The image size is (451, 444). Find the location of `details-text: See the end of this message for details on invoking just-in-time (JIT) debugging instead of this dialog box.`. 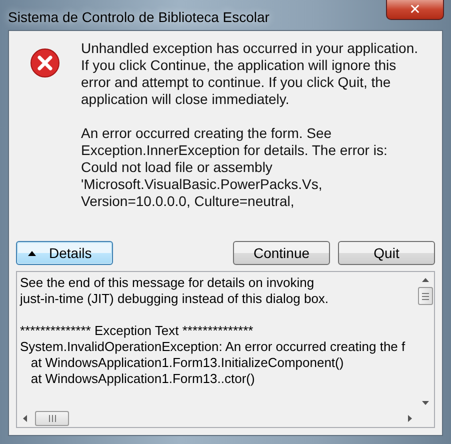

details-text: See the end of this message for details on invoking just-in-time (JIT) debugging instead of this dialog box. is located at coordinates (175, 291).